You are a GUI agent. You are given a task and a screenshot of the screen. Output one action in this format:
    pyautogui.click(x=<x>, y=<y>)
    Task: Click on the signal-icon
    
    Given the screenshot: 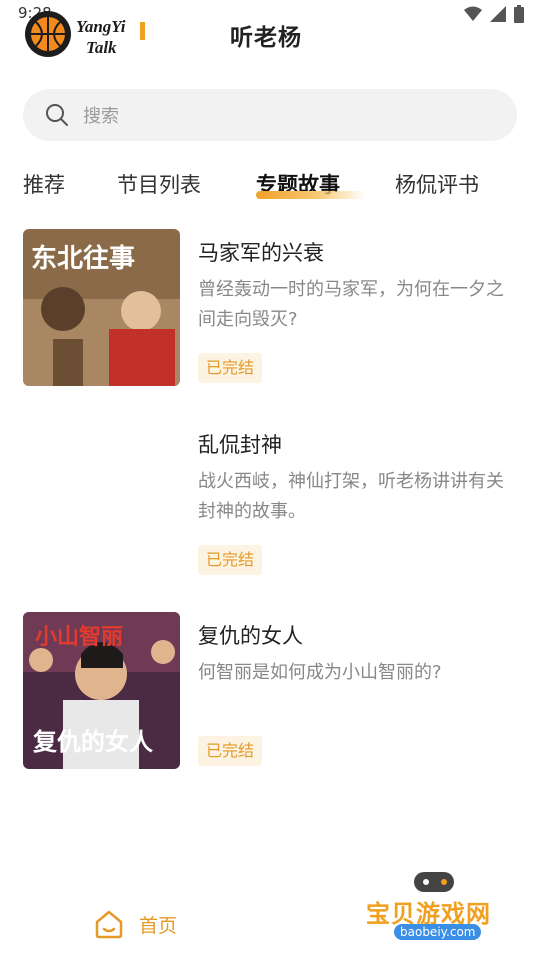 What is the action you would take?
    pyautogui.click(x=498, y=14)
    